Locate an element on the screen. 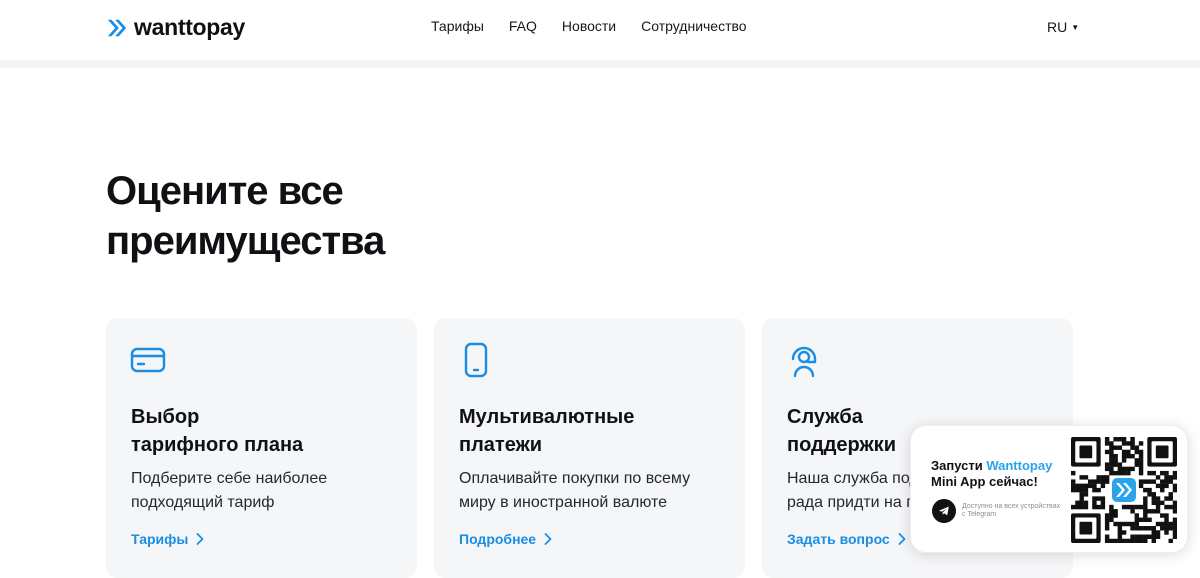  card-title-line1: Выбор is located at coordinates (165, 417).